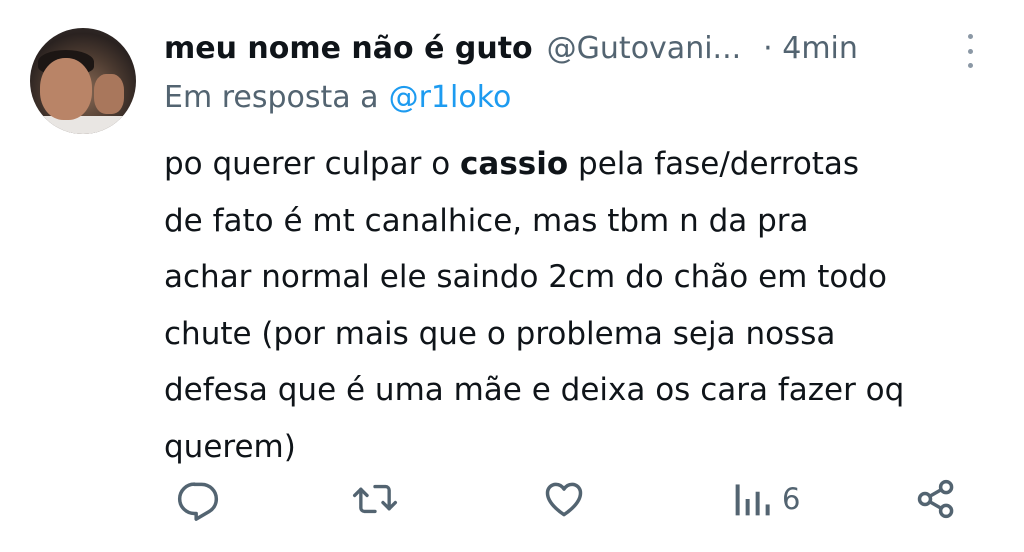 This screenshot has width=1024, height=552. Describe the element at coordinates (791, 499) in the screenshot. I see `views-count: 6` at that location.